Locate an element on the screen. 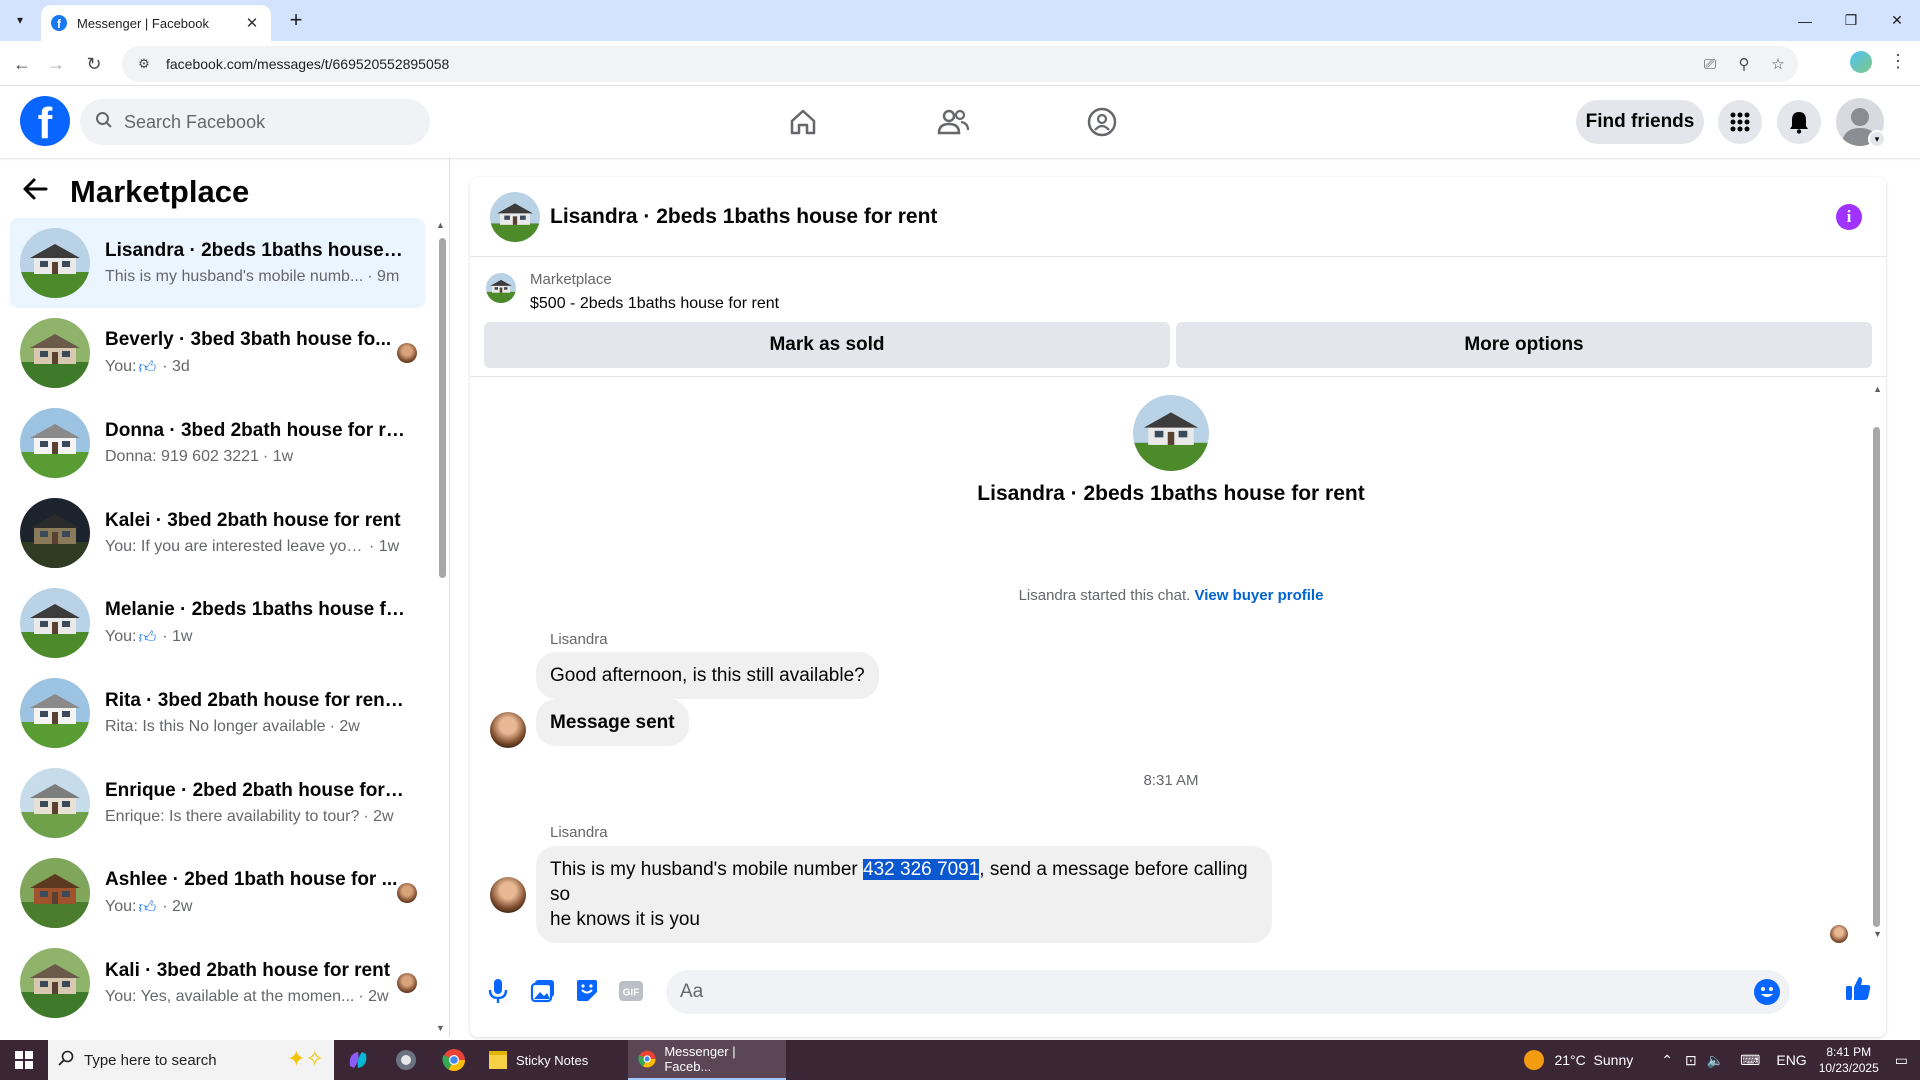 The width and height of the screenshot is (1920, 1080). message-bubble: Good afternoon, is this still available? is located at coordinates (707, 675).